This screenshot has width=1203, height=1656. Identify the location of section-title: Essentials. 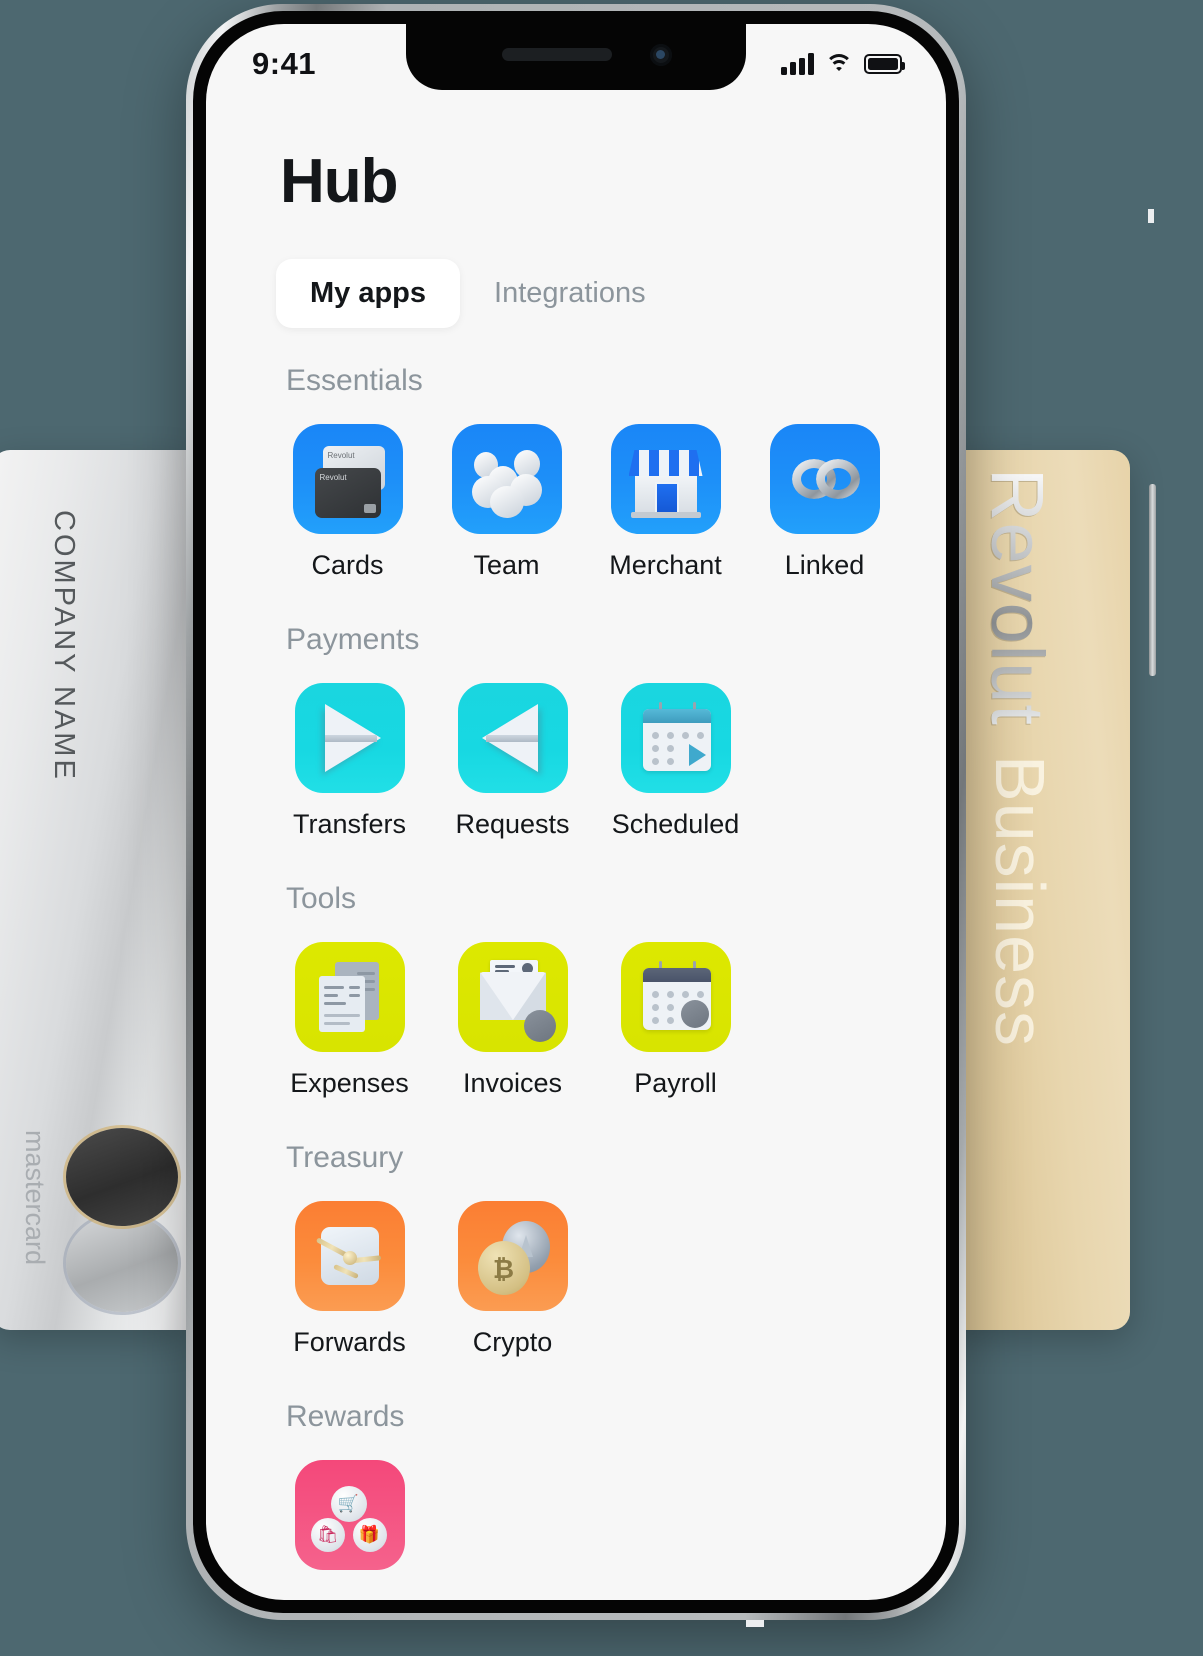
(354, 380).